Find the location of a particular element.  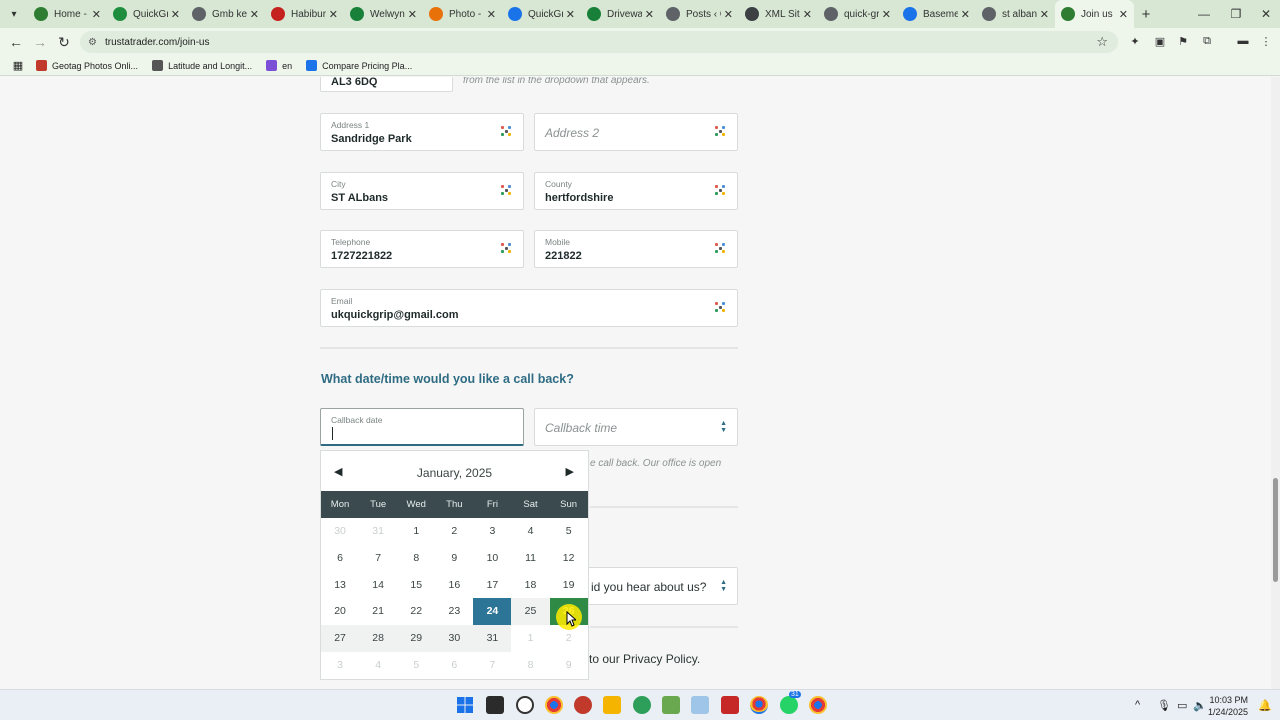

mobile-field: Mobile 221822 is located at coordinates (636, 249).